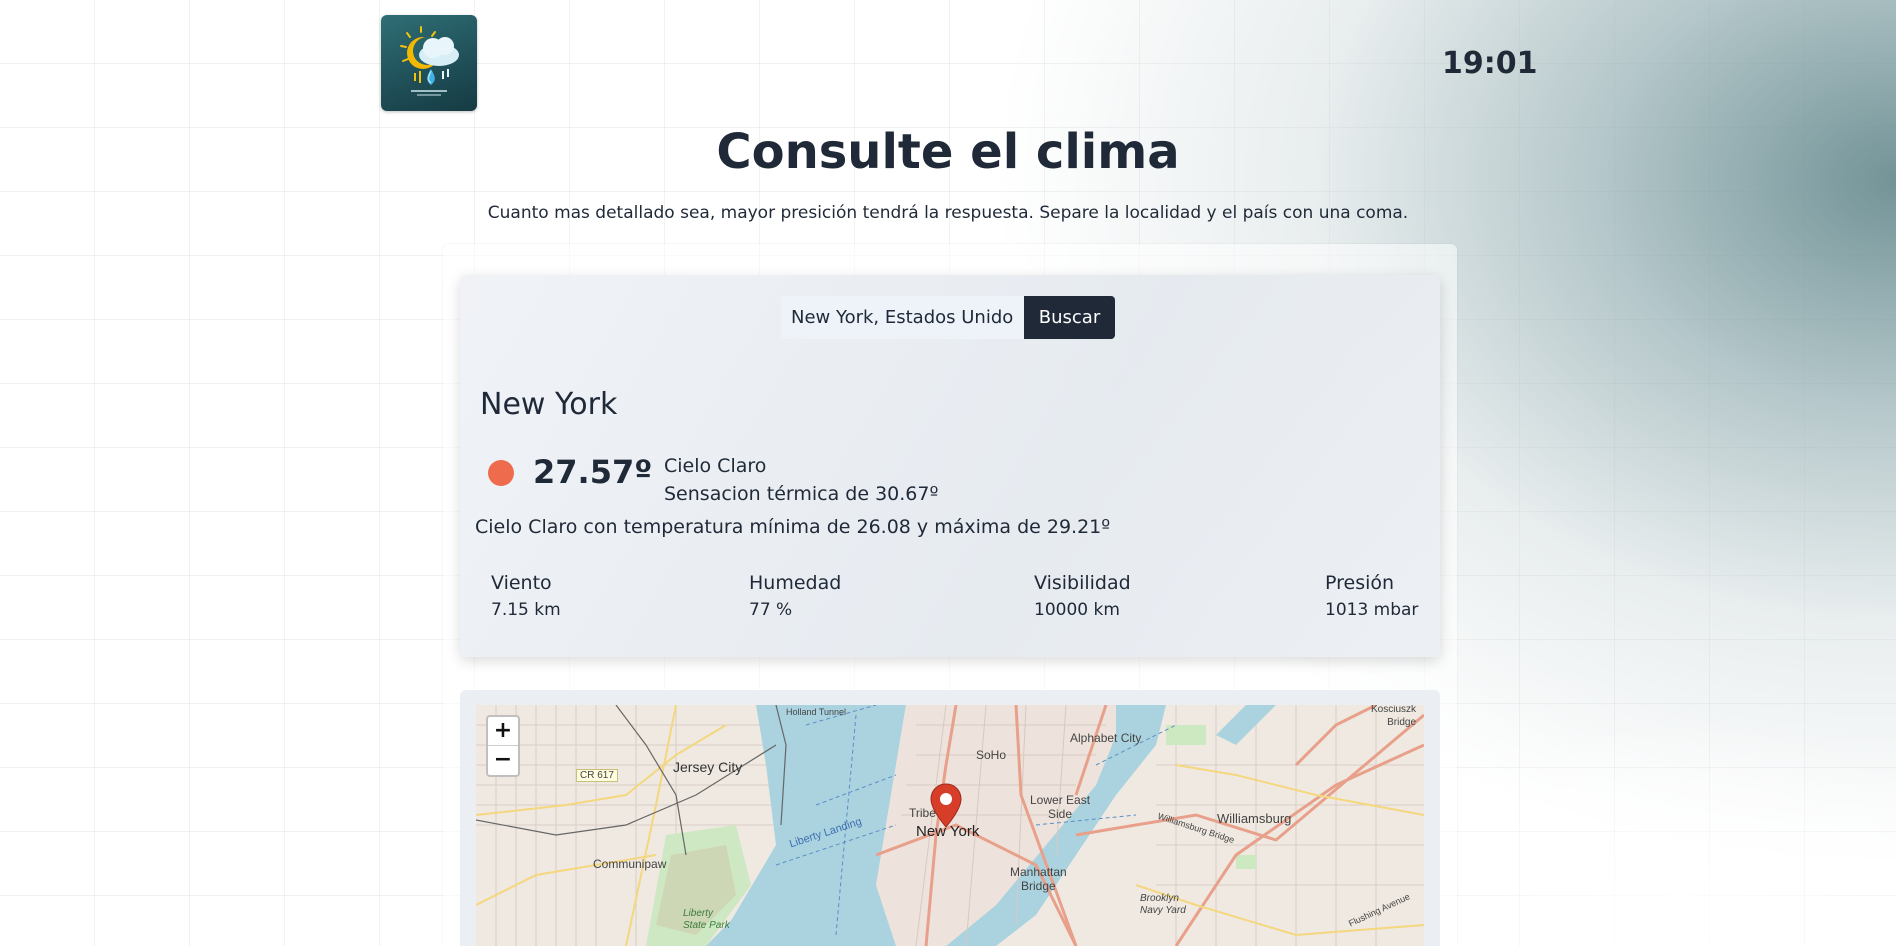  What do you see at coordinates (948, 152) in the screenshot?
I see `page-title: Consulte el clima` at bounding box center [948, 152].